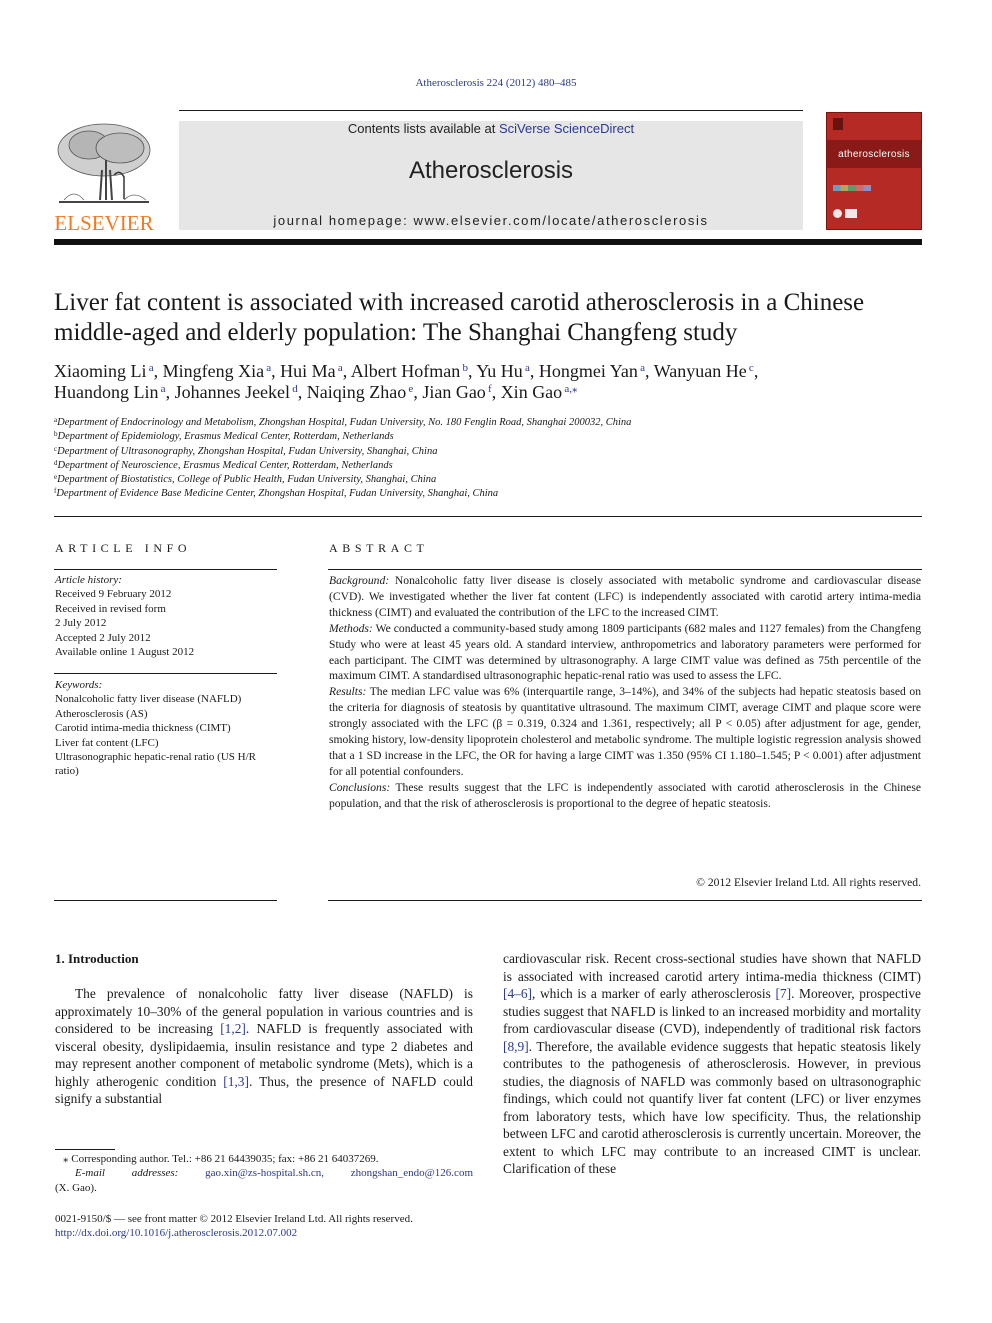 This screenshot has height=1323, width=992. I want to click on tree-icon, so click(104, 165).